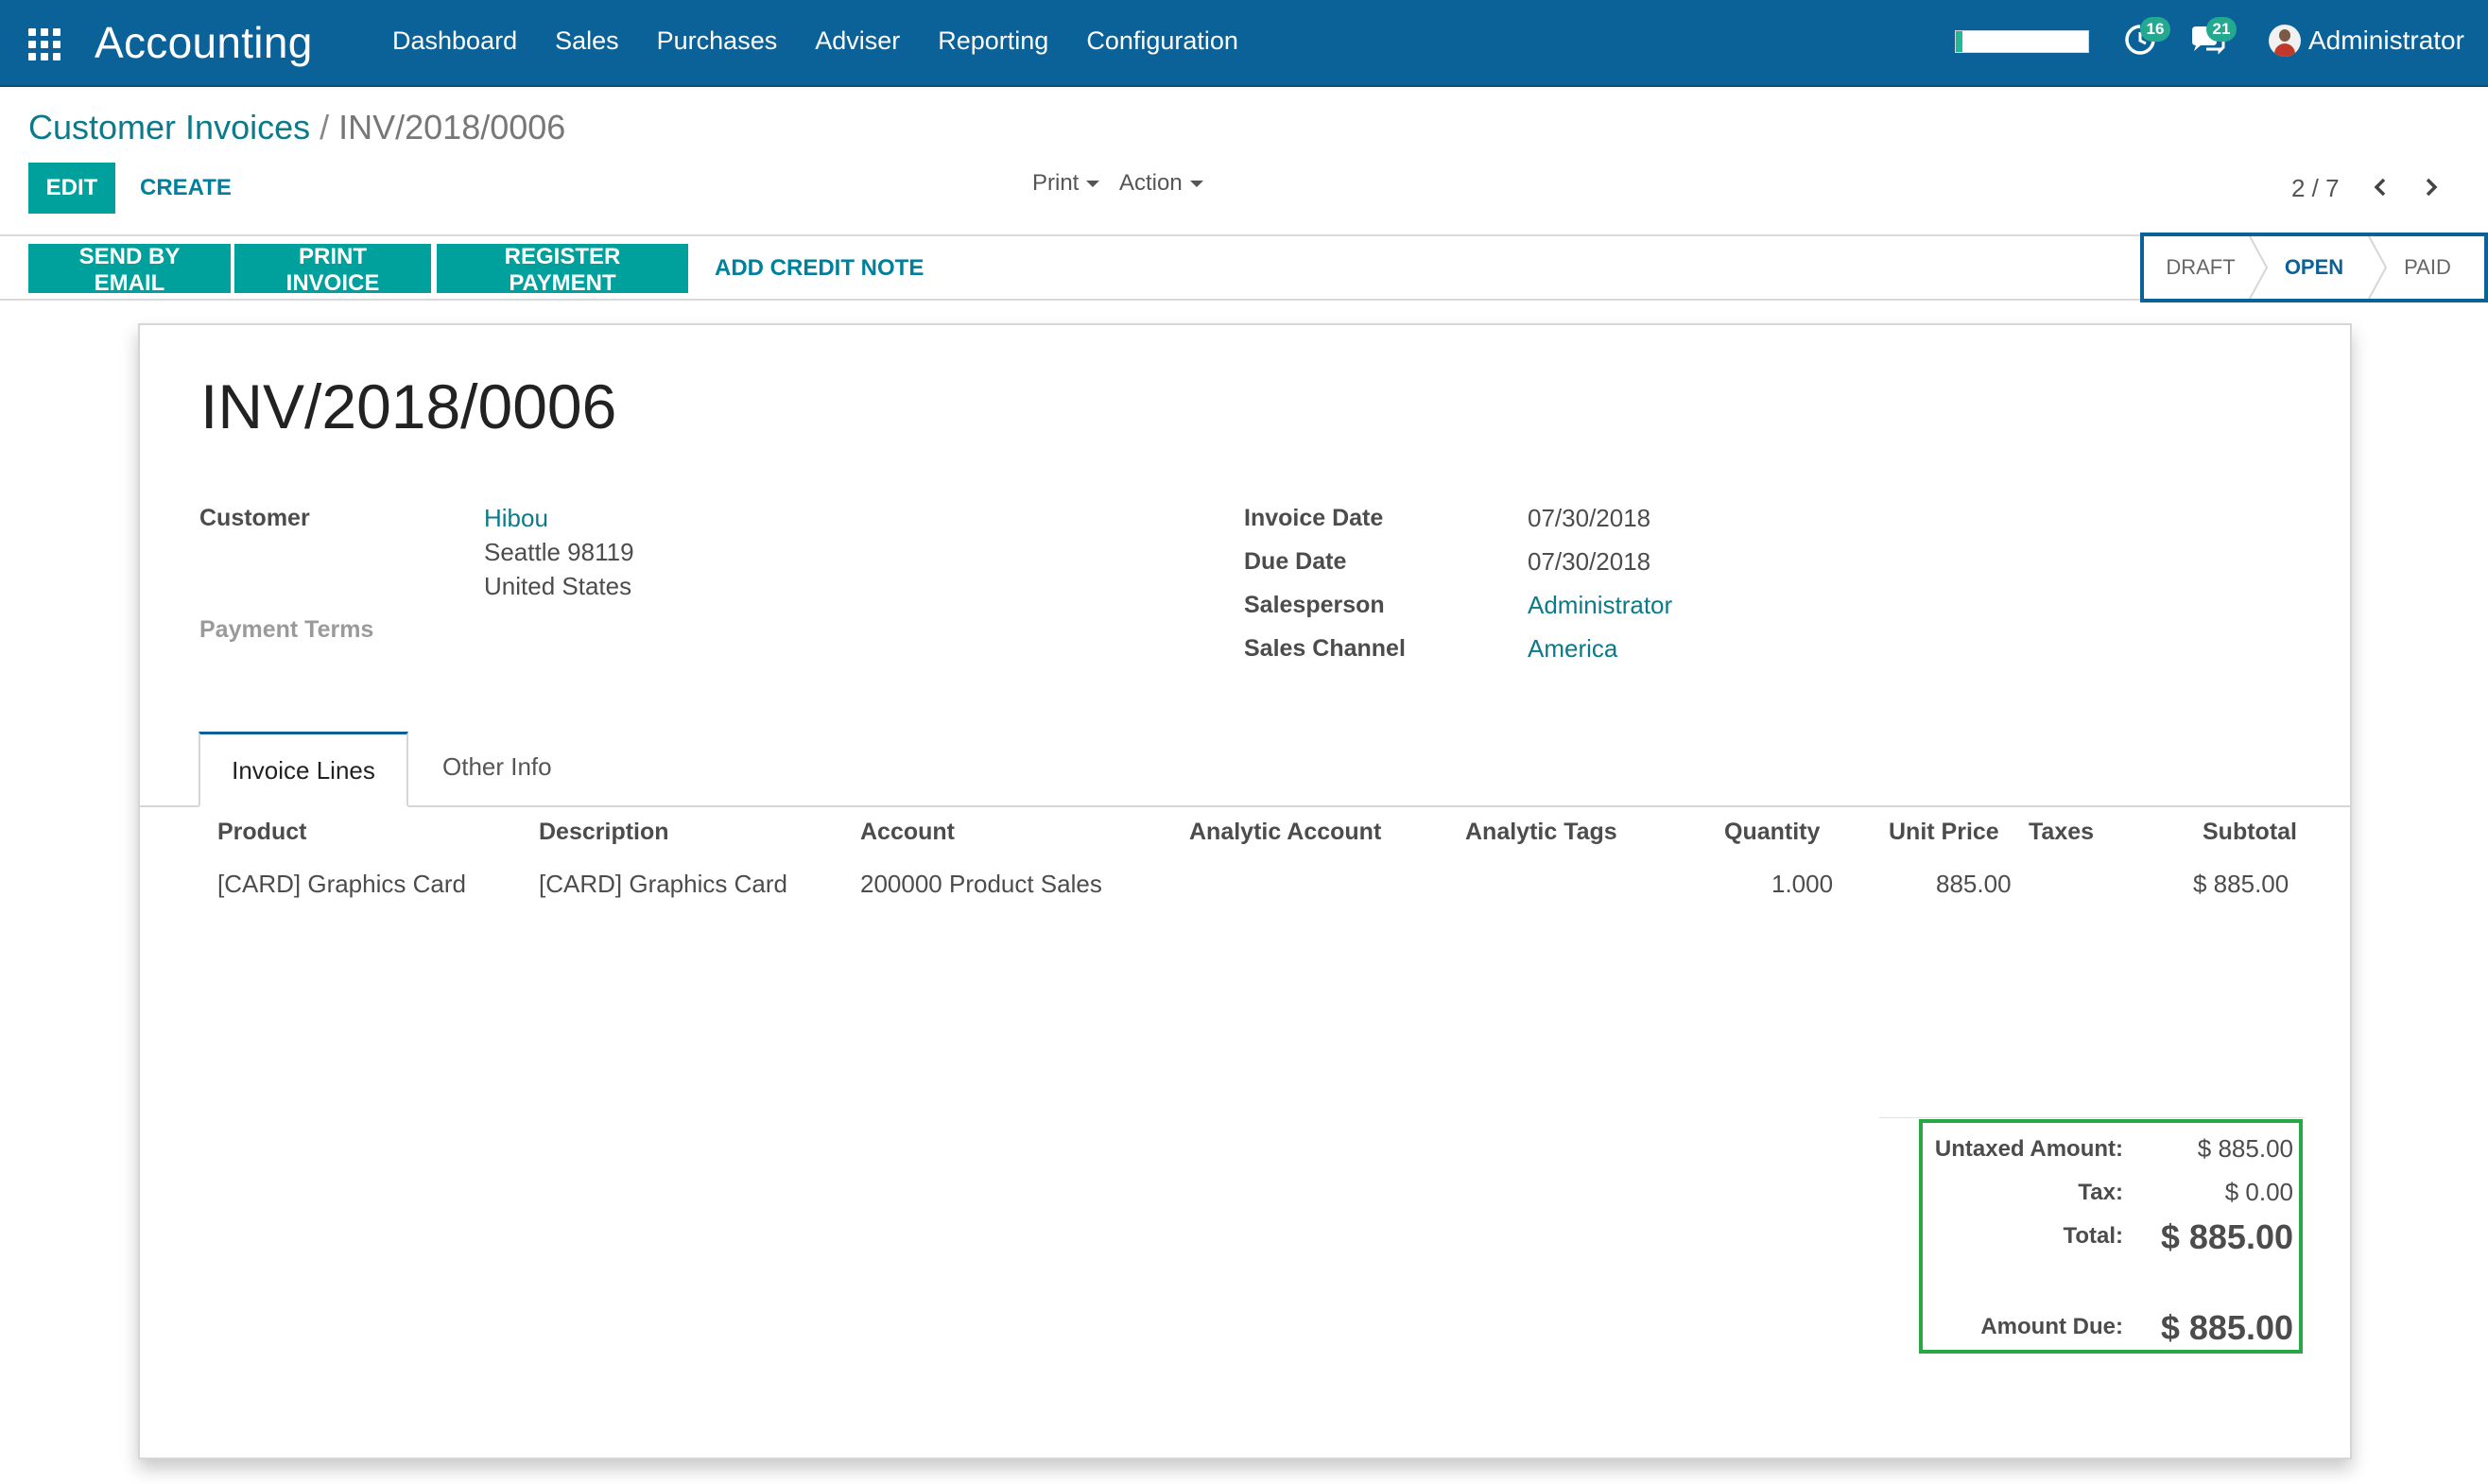  Describe the element at coordinates (1245, 806) in the screenshot. I see `tabs-divider` at that location.